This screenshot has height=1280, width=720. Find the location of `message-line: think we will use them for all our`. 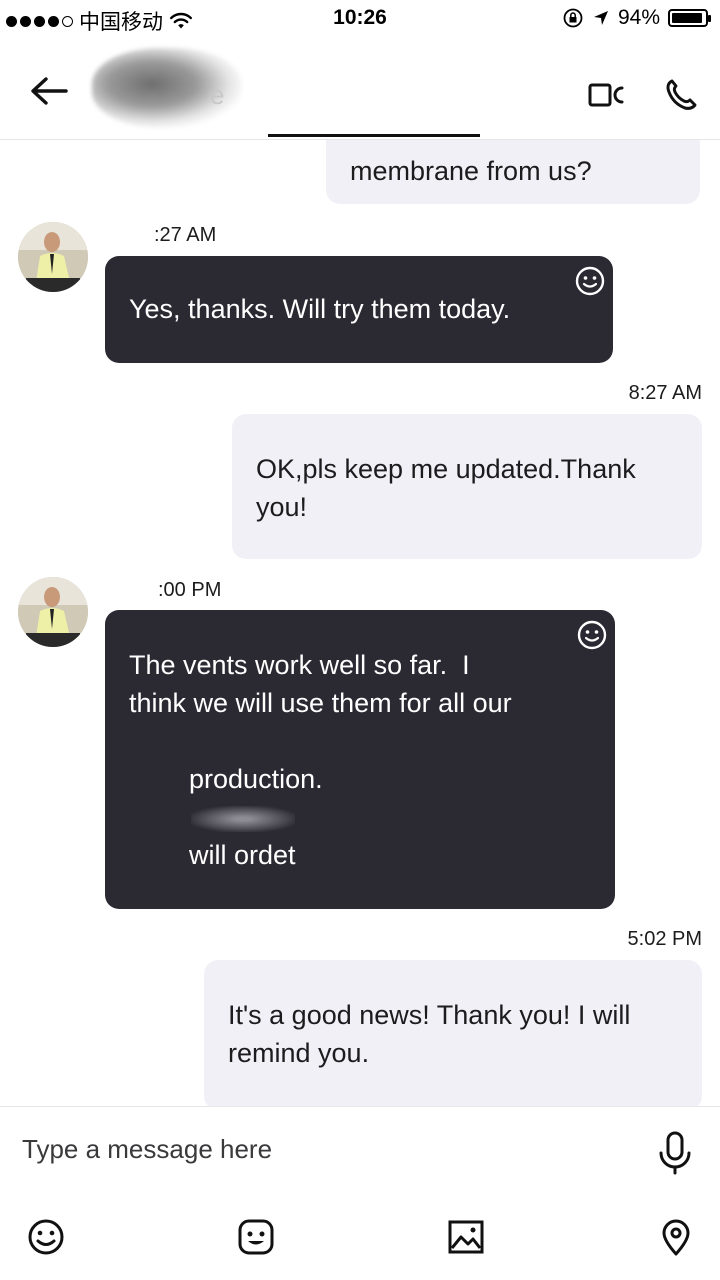

message-line: think we will use them for all our is located at coordinates (320, 703).